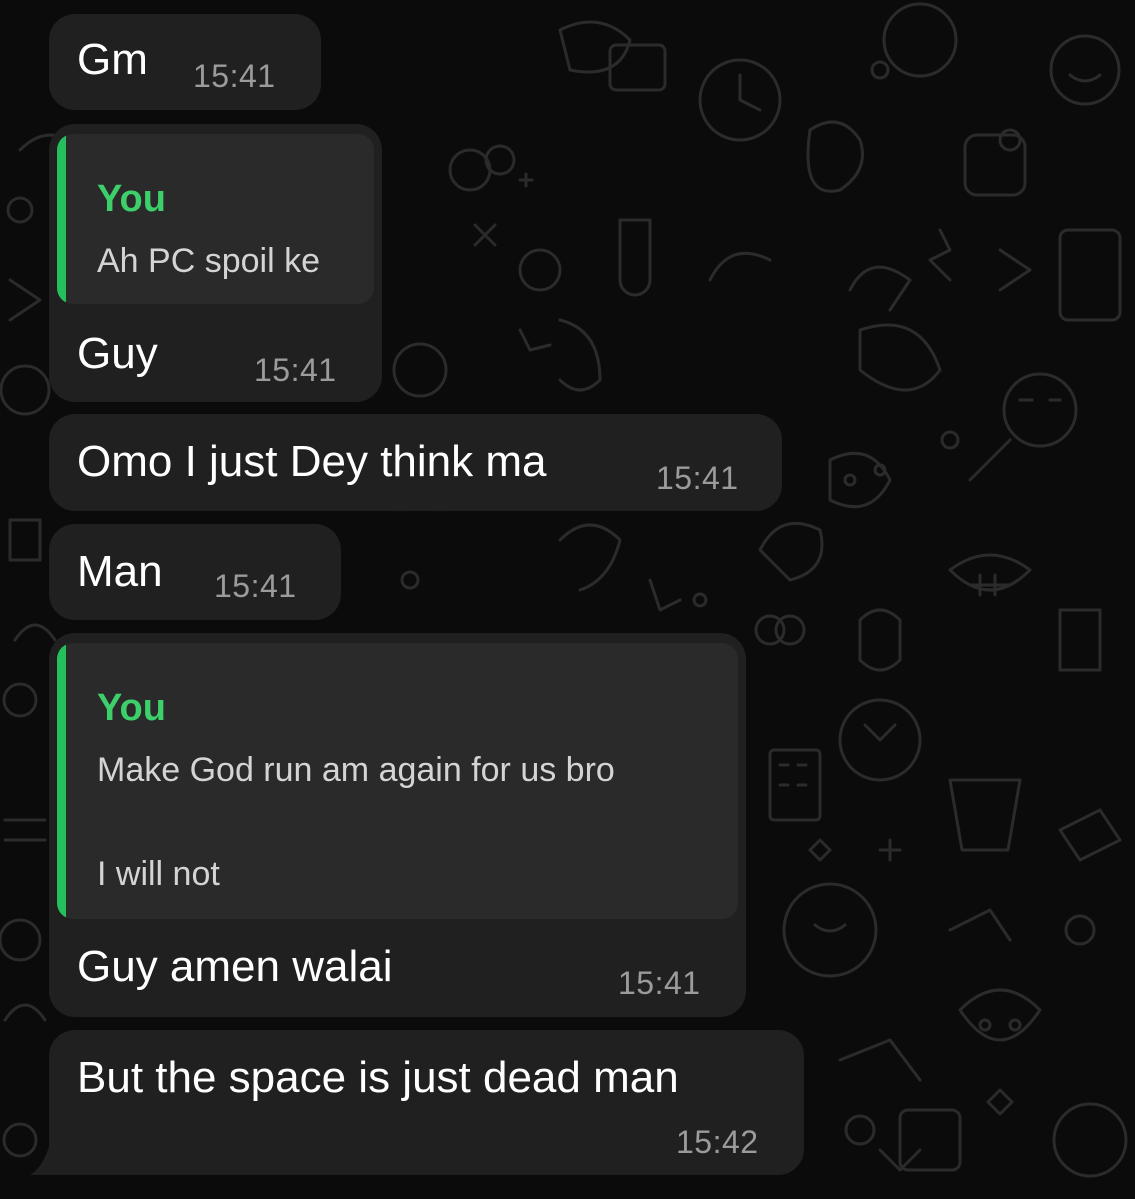 The image size is (1135, 1199). What do you see at coordinates (120, 571) in the screenshot?
I see `message-text: Man` at bounding box center [120, 571].